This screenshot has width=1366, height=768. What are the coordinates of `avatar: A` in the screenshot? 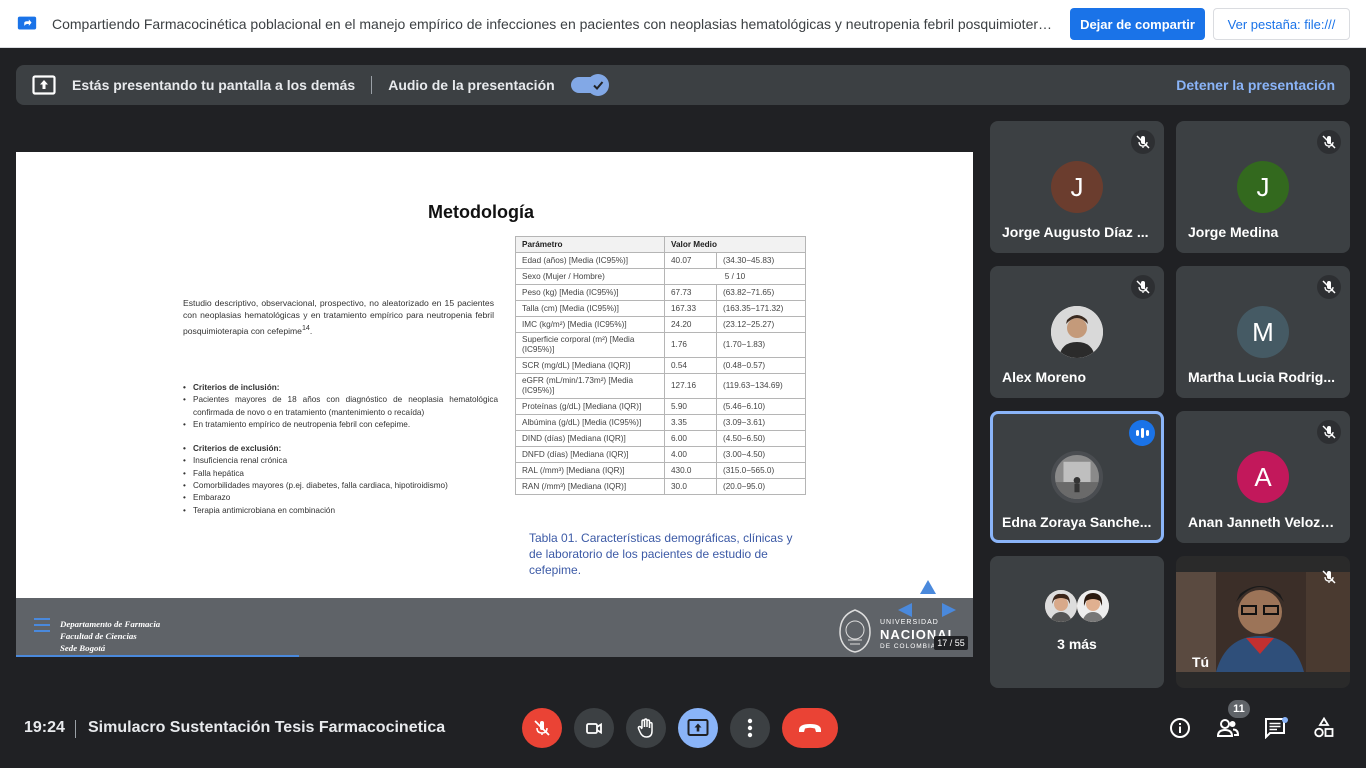 It's located at (1263, 477).